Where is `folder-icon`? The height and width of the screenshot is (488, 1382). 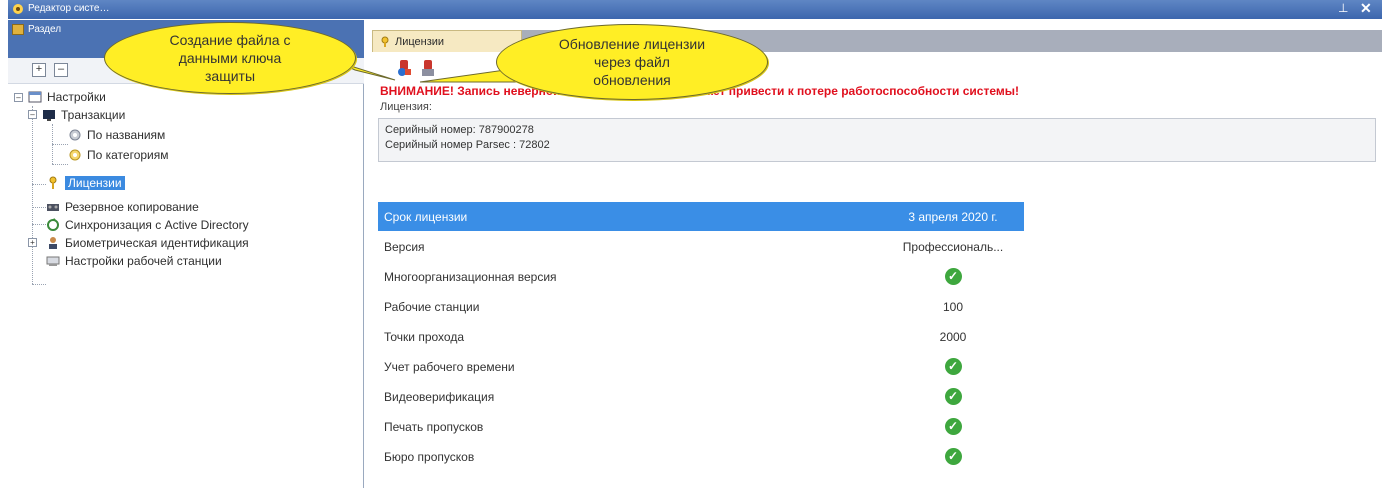 folder-icon is located at coordinates (18, 29).